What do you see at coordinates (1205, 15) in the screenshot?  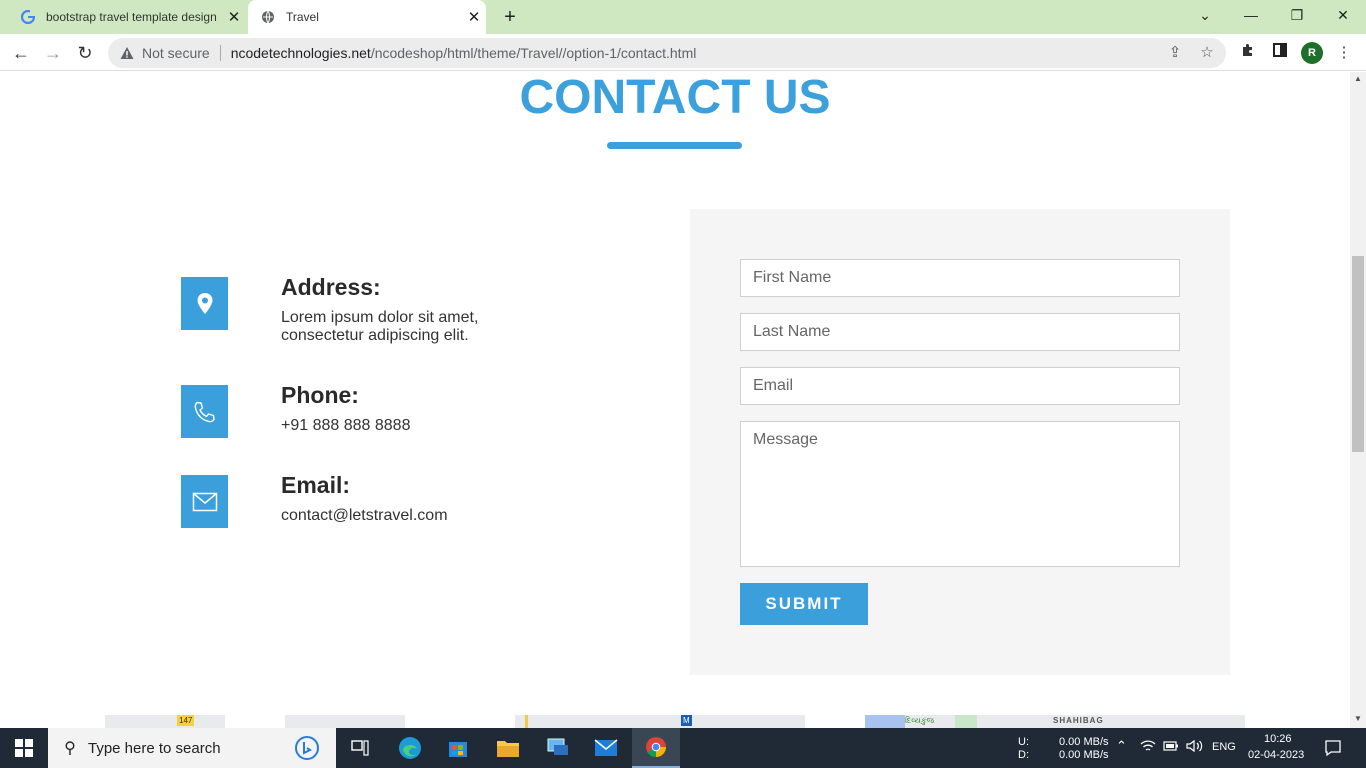 I see `tab-search-icon: ⌄` at bounding box center [1205, 15].